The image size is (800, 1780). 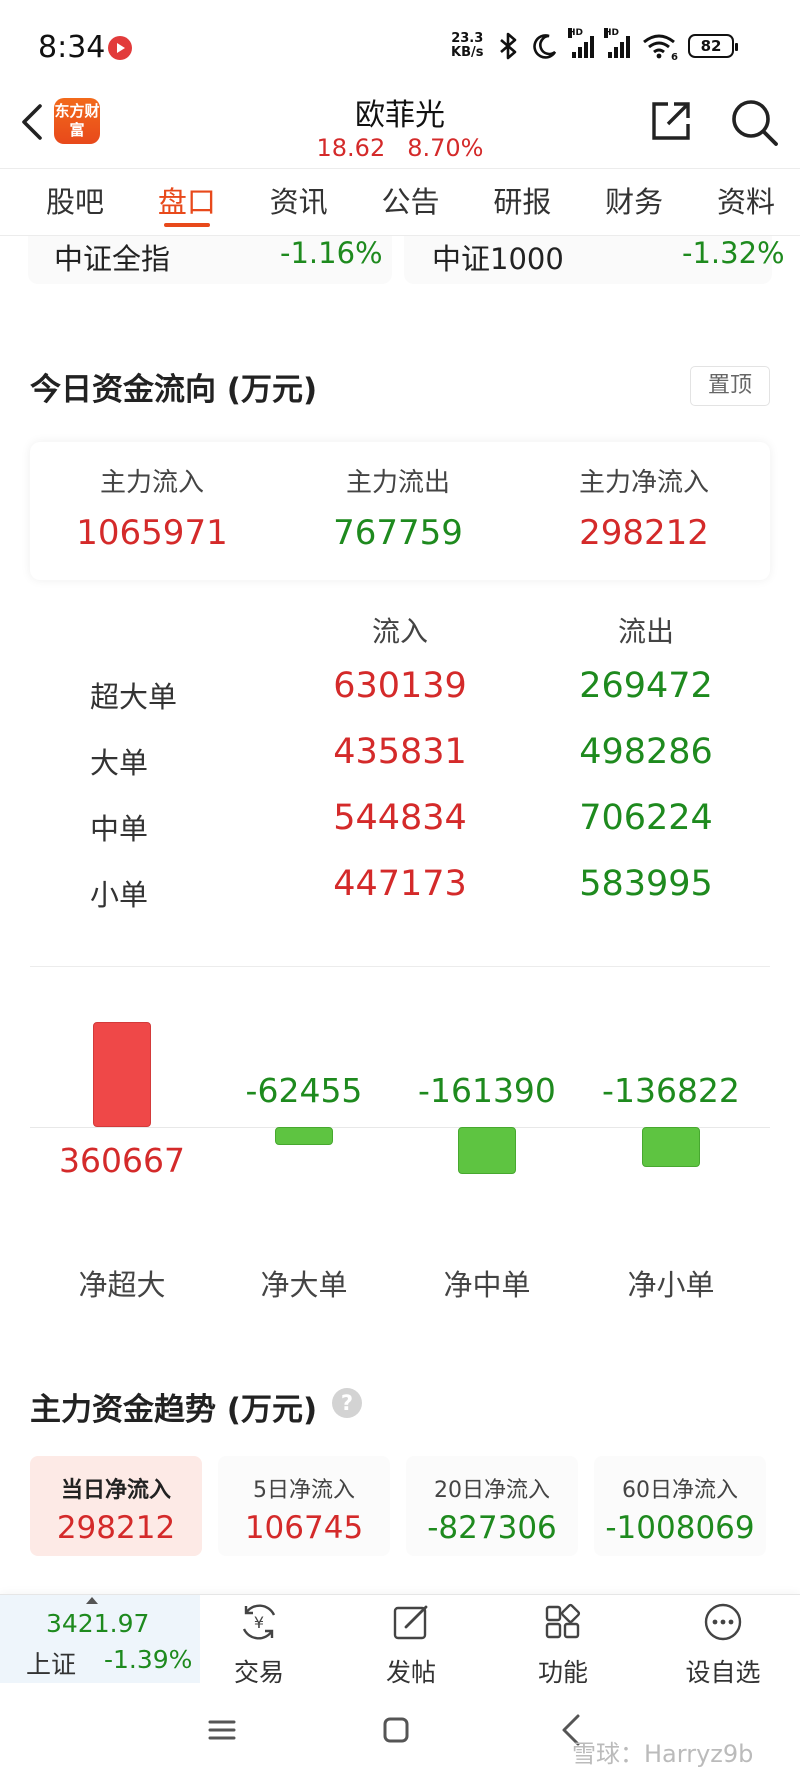 I want to click on flow-row-large: 大单 435831 498286, so click(x=400, y=760).